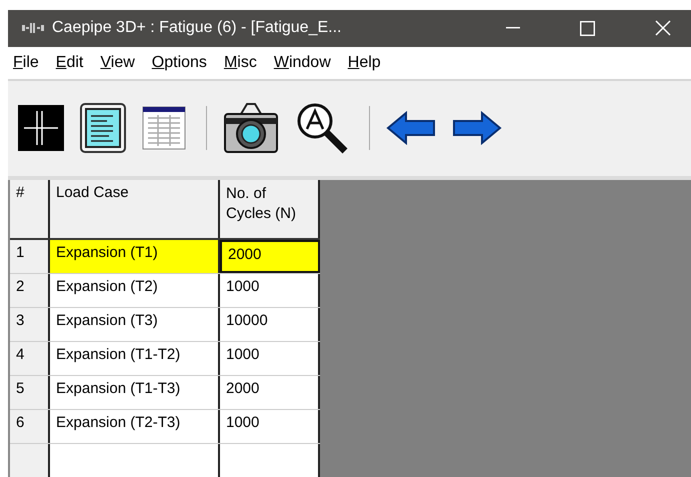 The image size is (691, 477). Describe the element at coordinates (322, 128) in the screenshot. I see `magnifier-icon` at that location.